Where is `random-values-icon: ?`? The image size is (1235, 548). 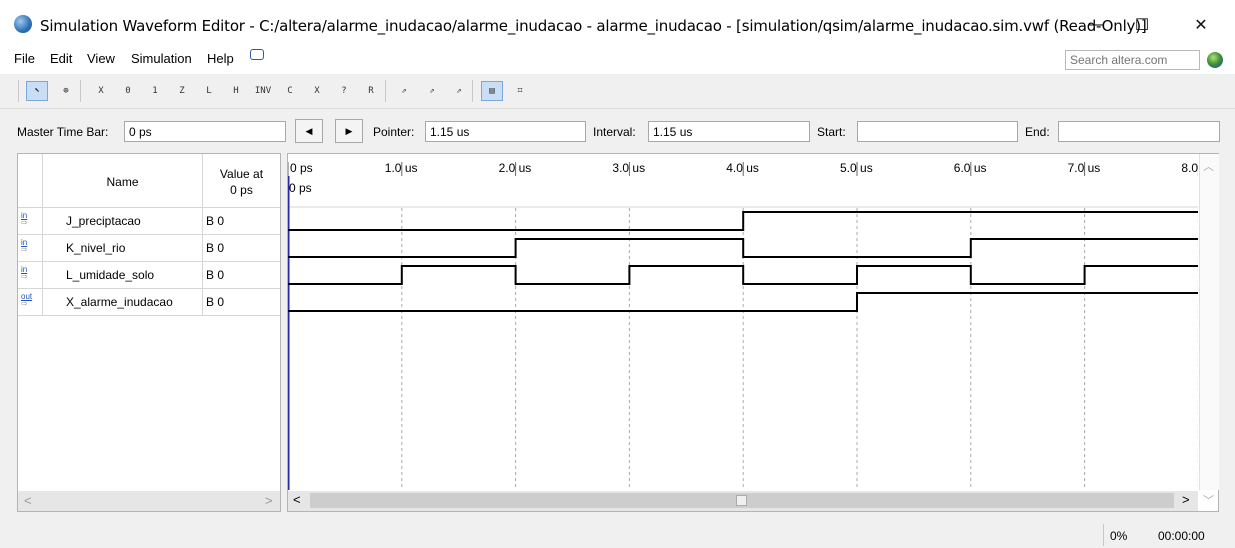
random-values-icon: ? is located at coordinates (344, 91).